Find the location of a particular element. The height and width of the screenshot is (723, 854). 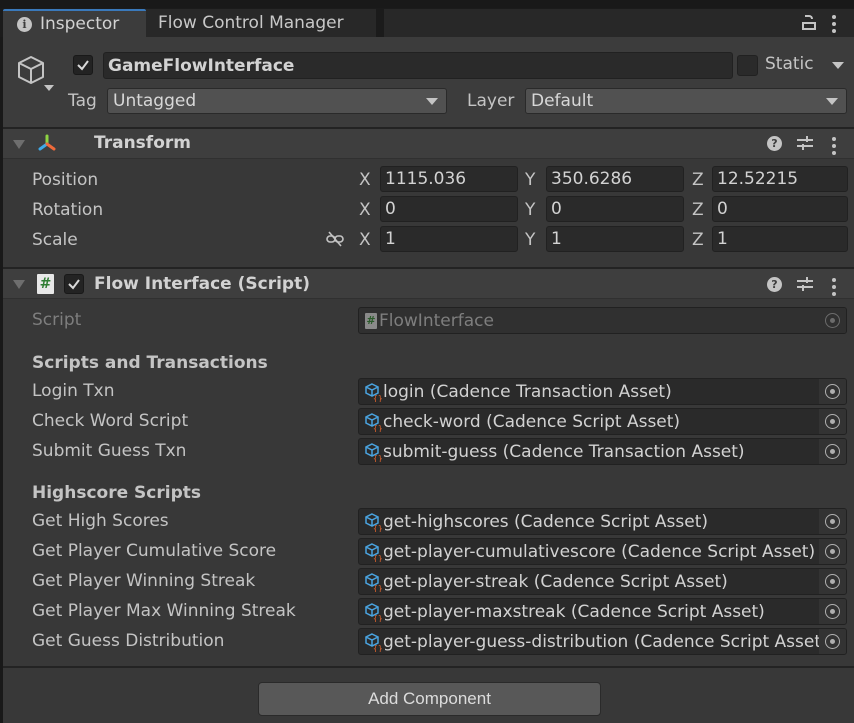

get-guess-distribution-label: Get Guess Distribution is located at coordinates (128, 641).